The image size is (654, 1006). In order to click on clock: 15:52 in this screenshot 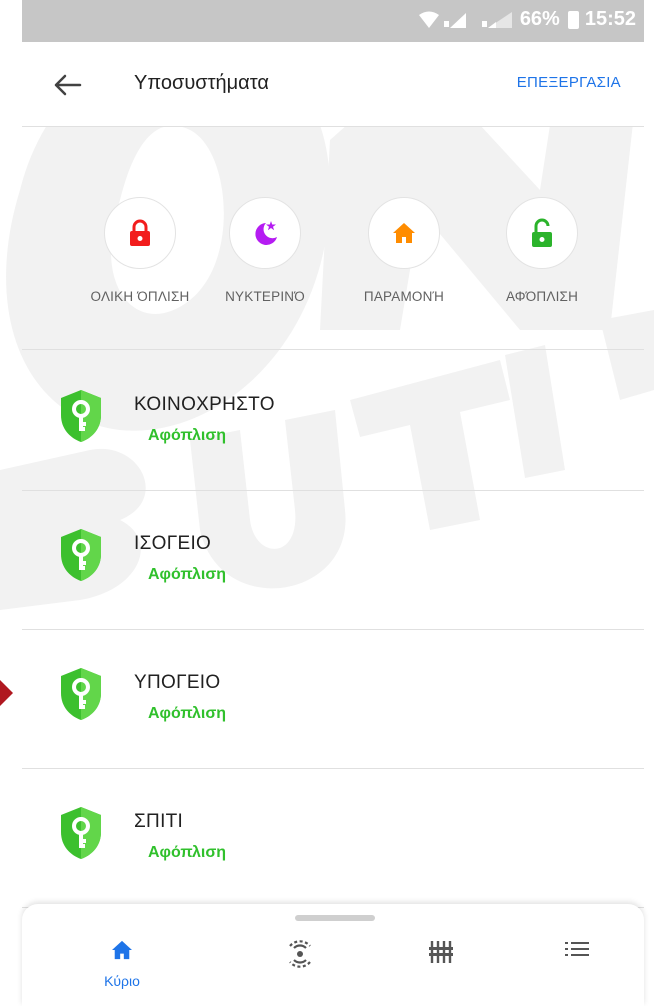, I will do `click(610, 19)`.